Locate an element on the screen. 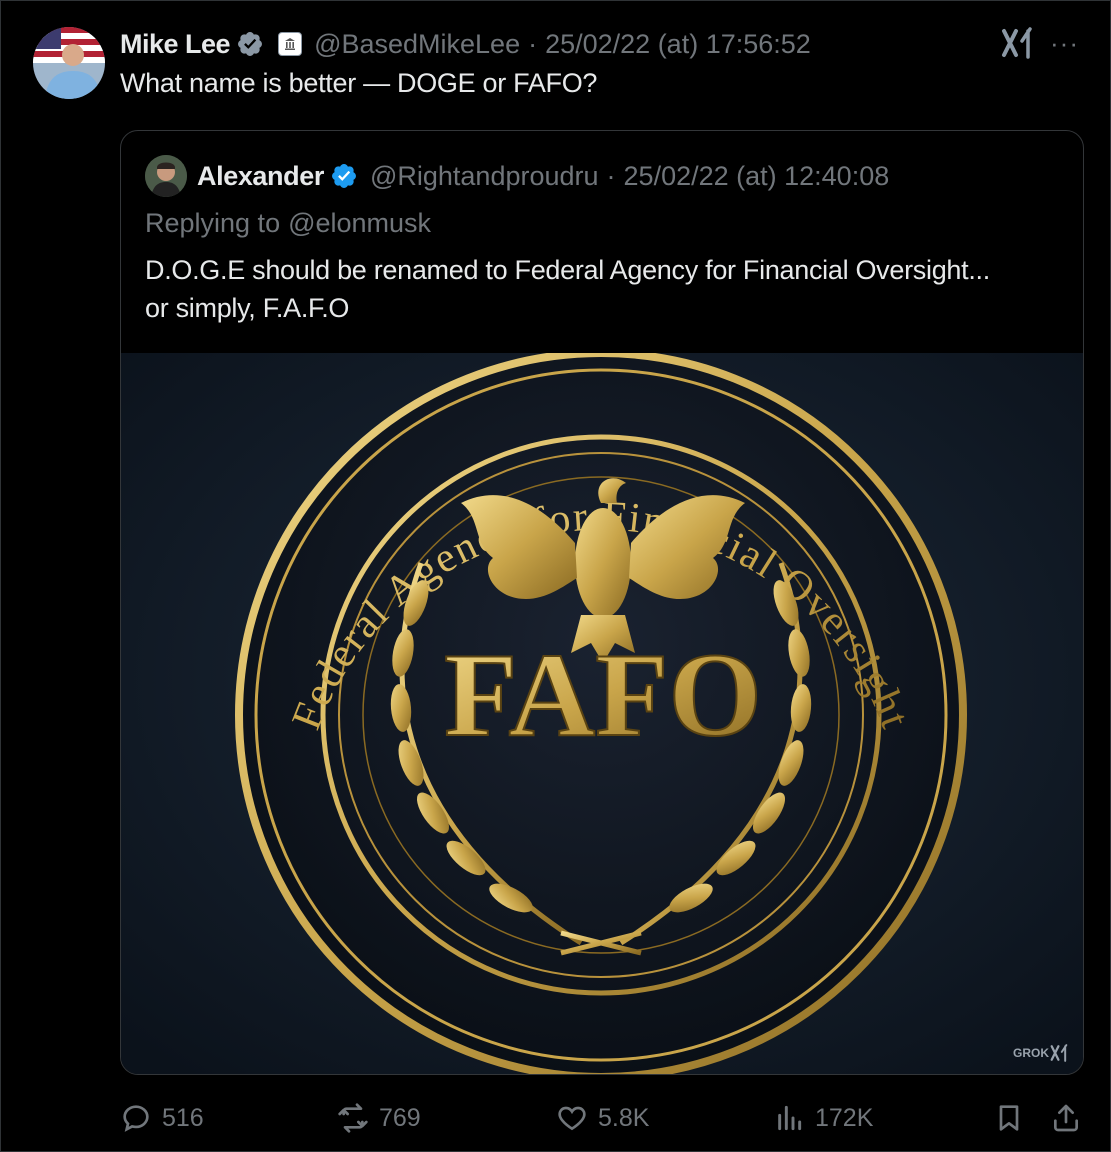 This screenshot has height=1152, width=1111. government-affiliation-icon is located at coordinates (290, 44).